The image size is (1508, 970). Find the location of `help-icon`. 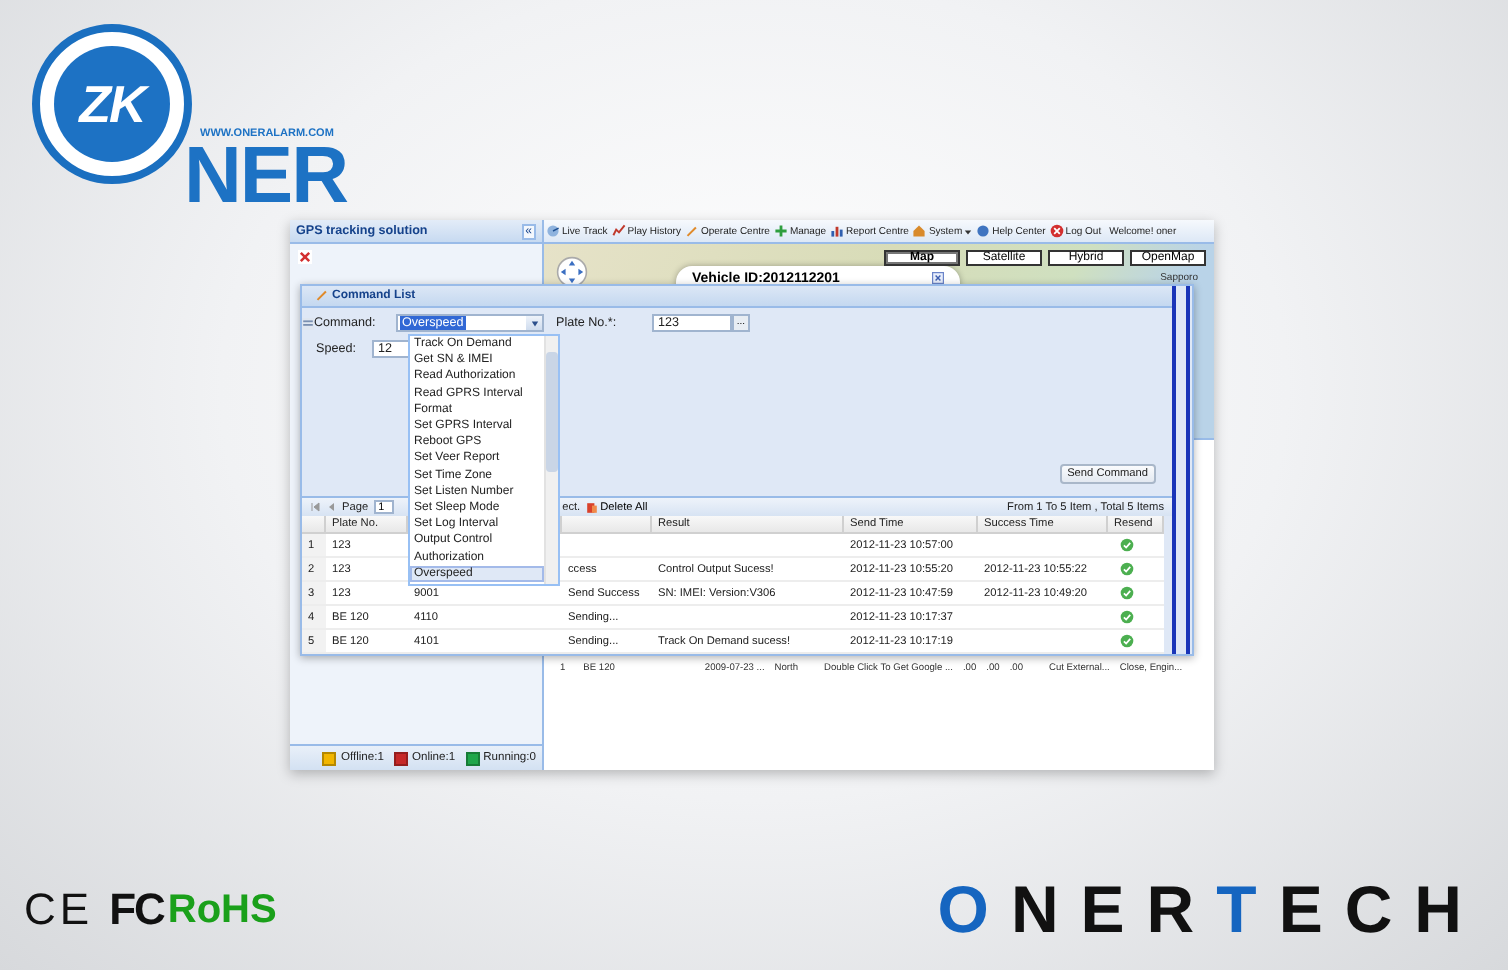

help-icon is located at coordinates (983, 231).